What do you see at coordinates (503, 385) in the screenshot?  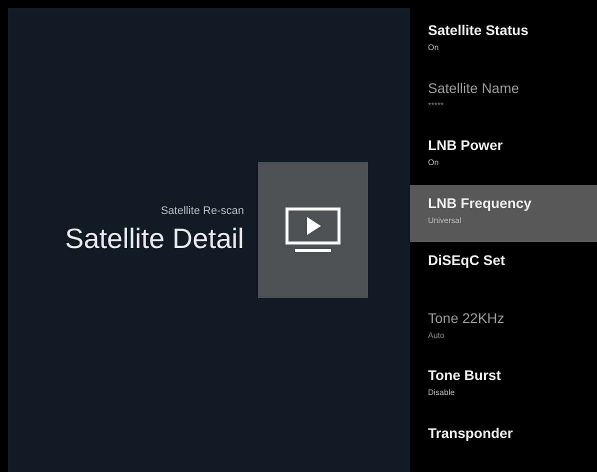 I see `menu-item: Tone Burst Disable` at bounding box center [503, 385].